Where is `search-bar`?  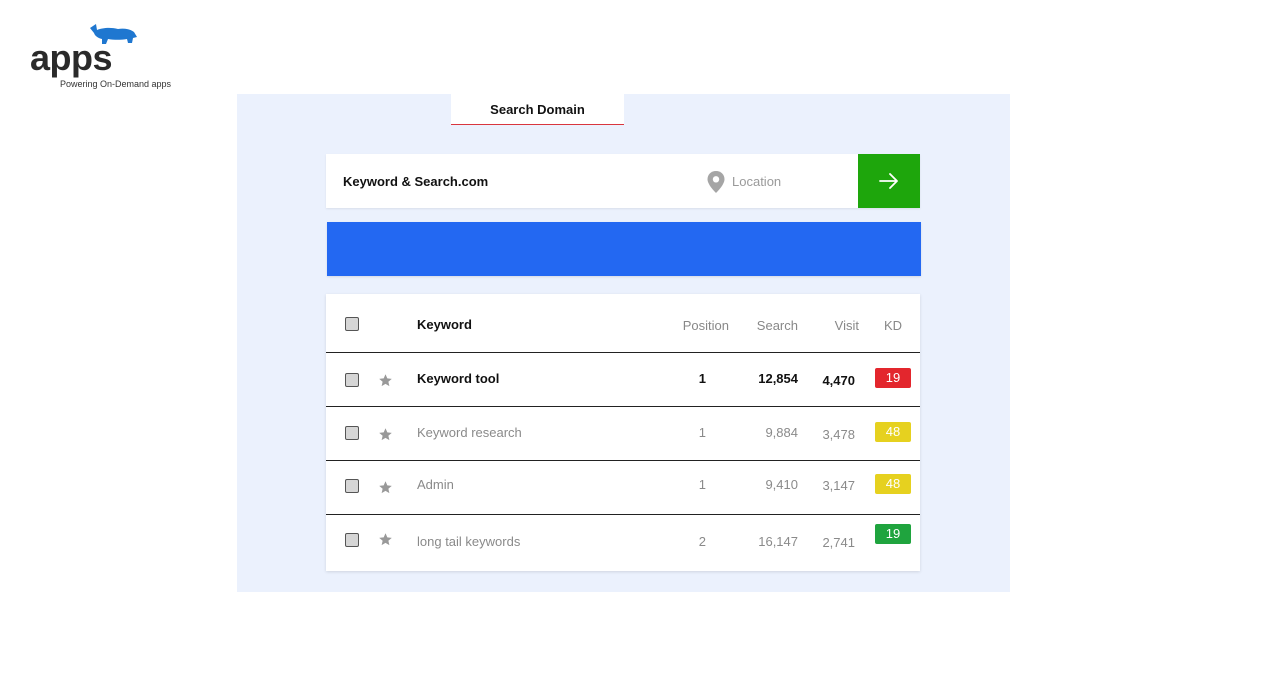
search-bar is located at coordinates (623, 181).